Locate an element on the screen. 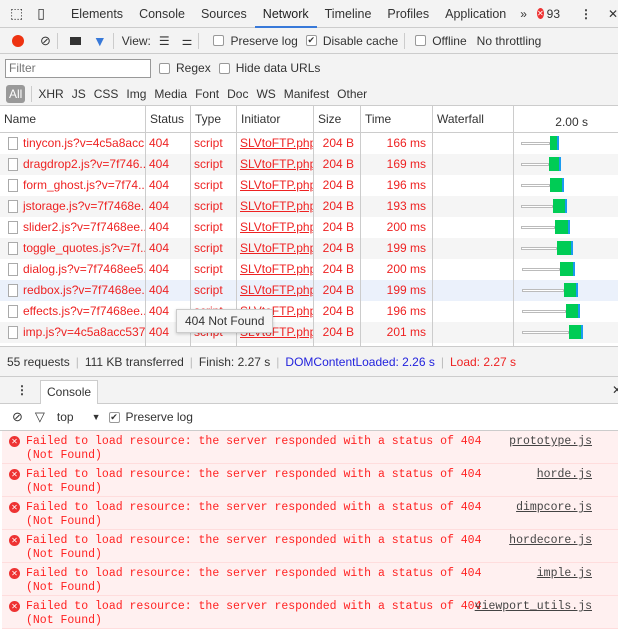 Image resolution: width=618 pixels, height=629 pixels. tab-sources: Sources is located at coordinates (224, 14).